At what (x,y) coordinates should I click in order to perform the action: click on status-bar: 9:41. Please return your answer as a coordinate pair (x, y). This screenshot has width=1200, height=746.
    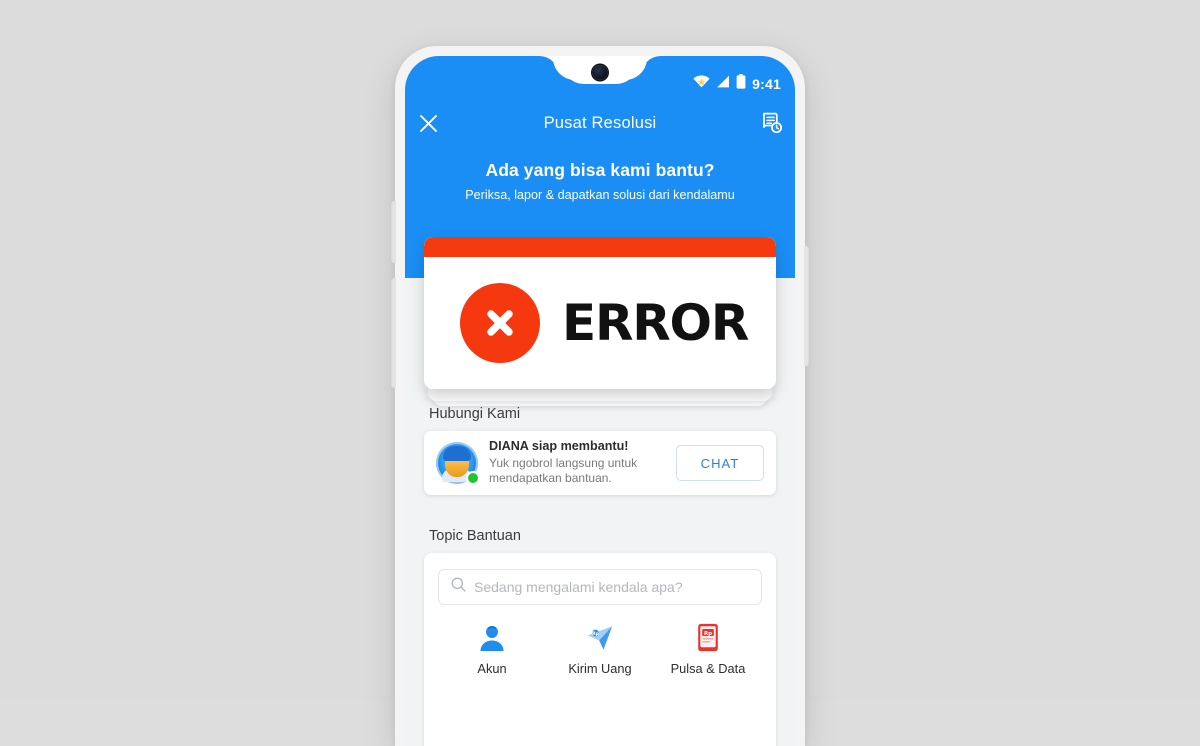
    Looking at the image, I should click on (737, 84).